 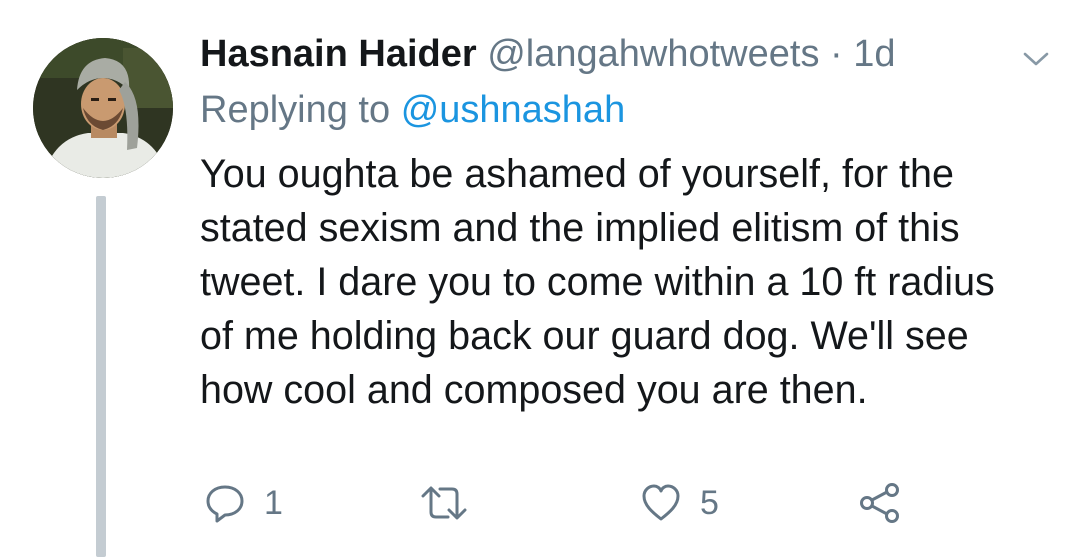 I want to click on heart-icon, so click(x=661, y=502).